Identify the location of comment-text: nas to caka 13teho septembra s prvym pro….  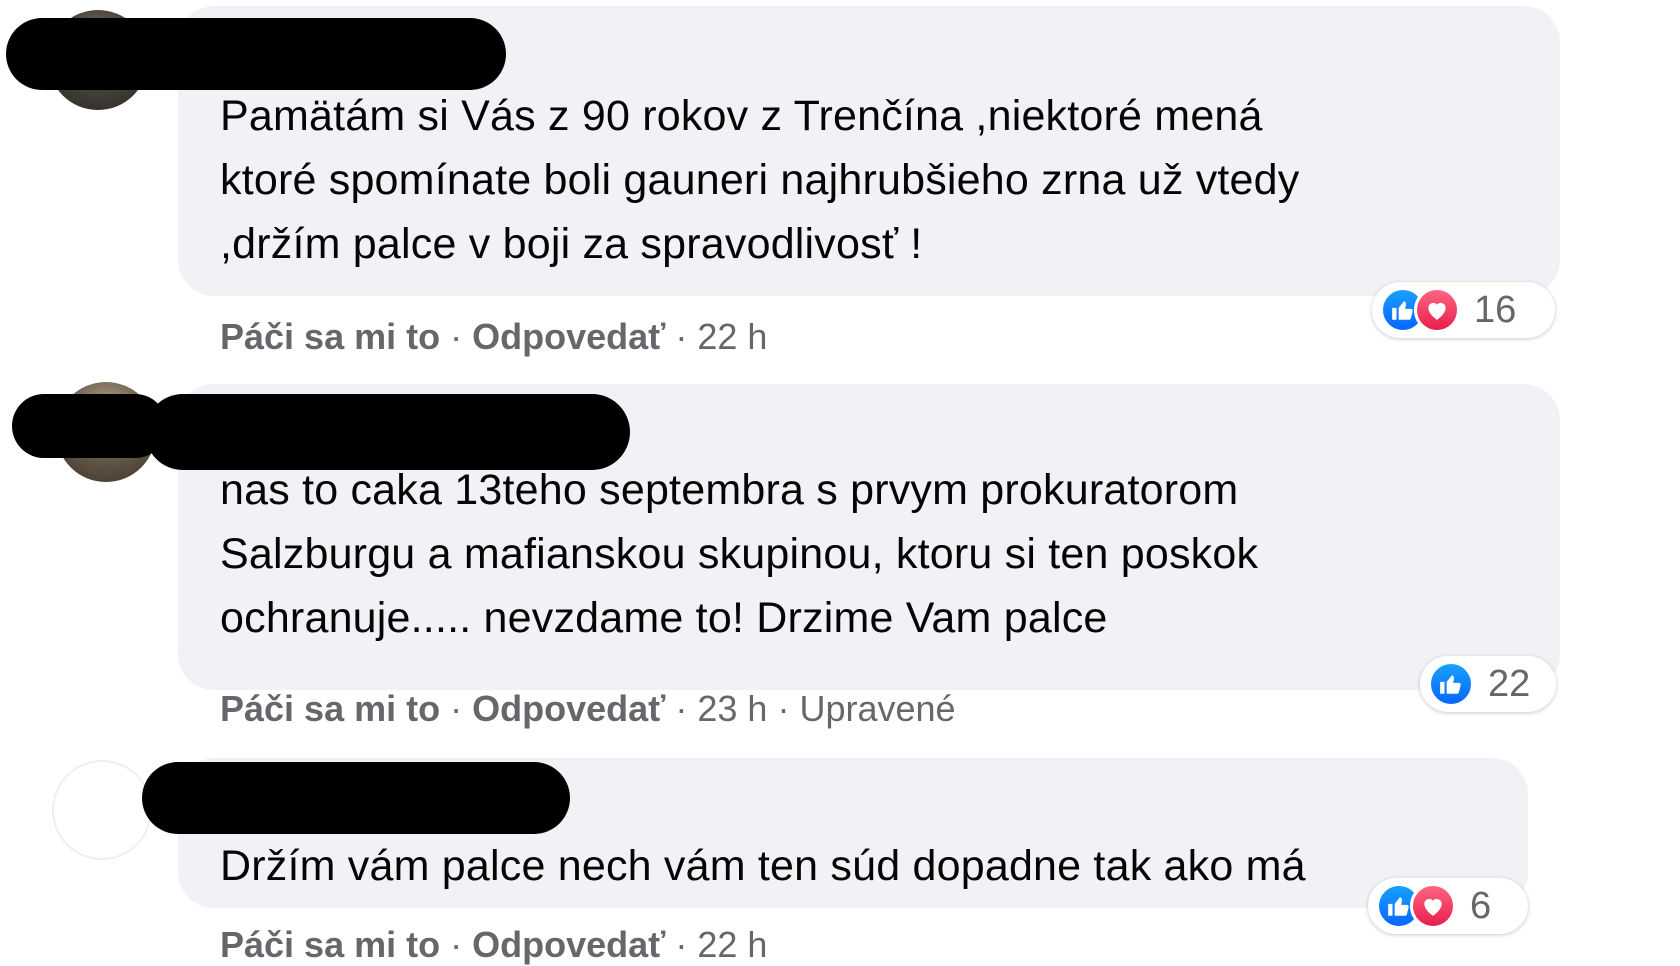
(739, 554).